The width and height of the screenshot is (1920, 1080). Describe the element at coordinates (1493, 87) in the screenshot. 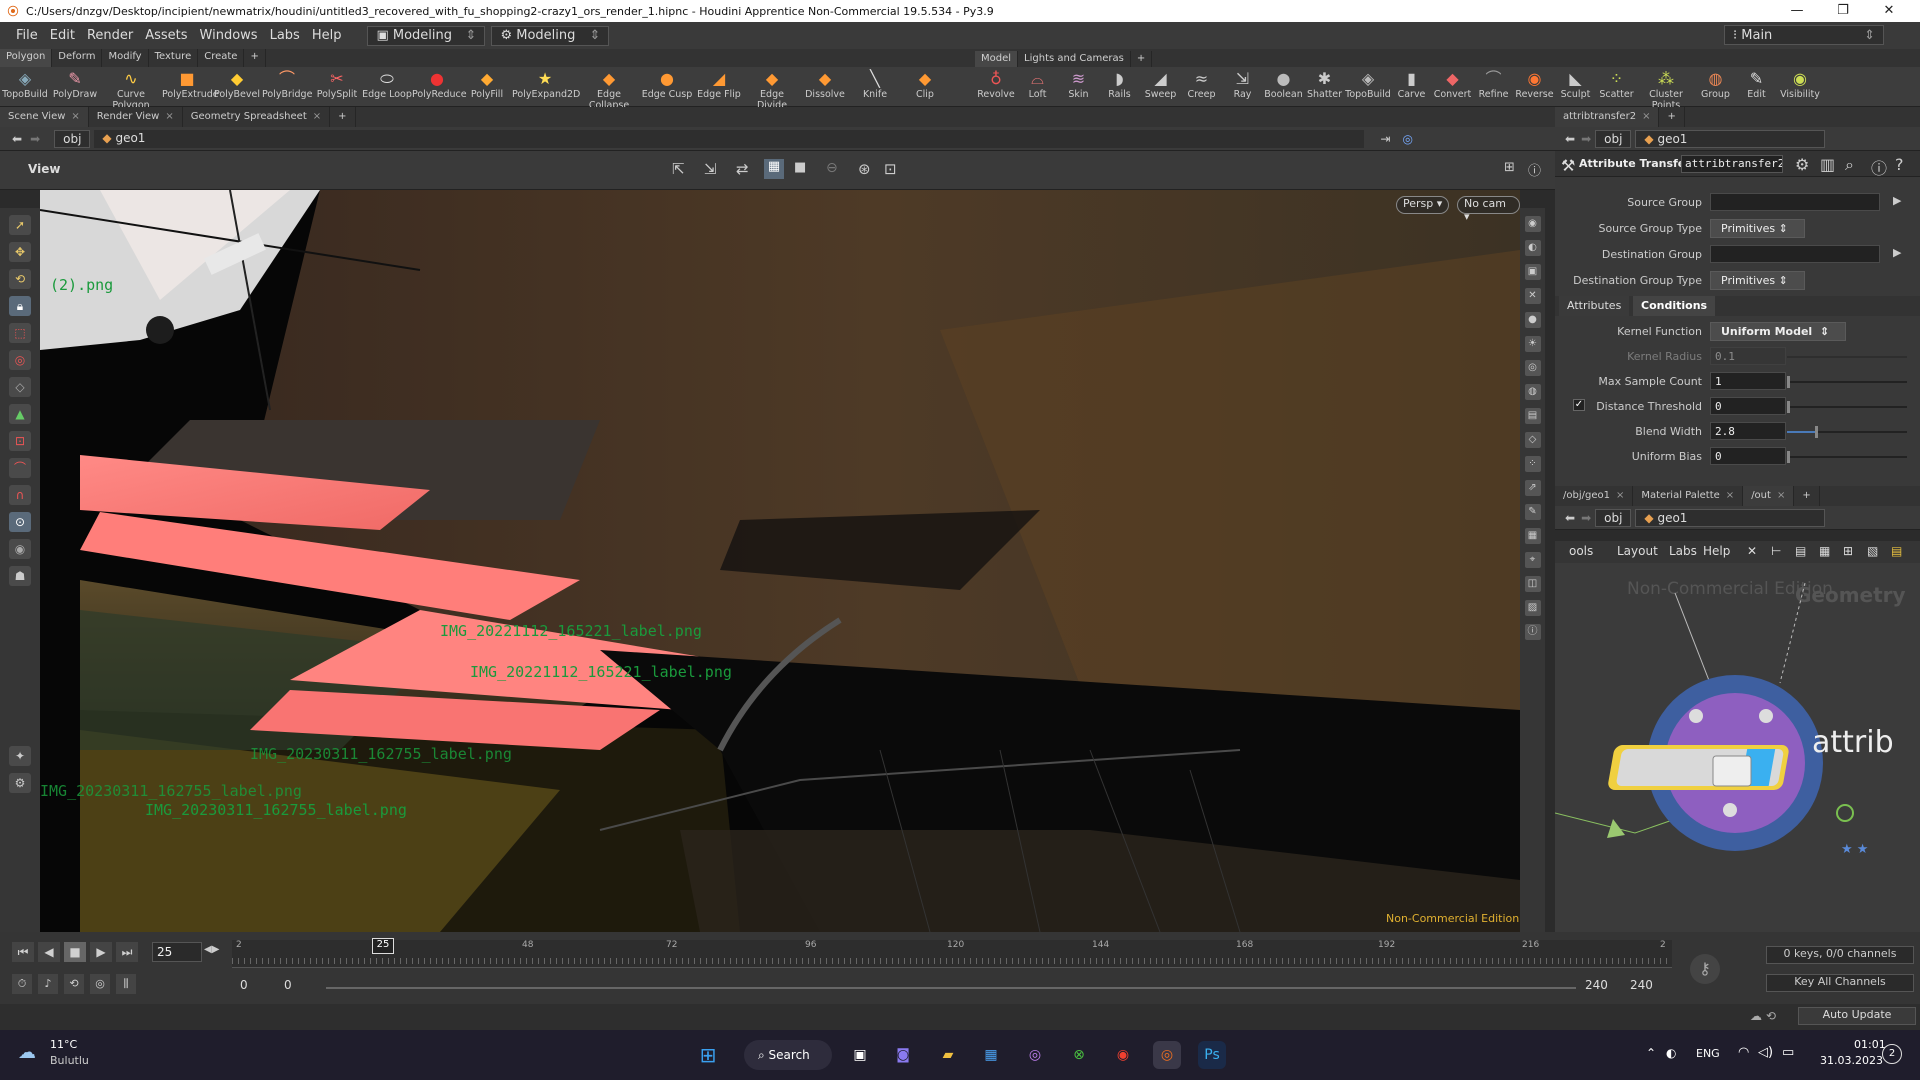

I see `tool-refine: ⌒ Refine` at that location.